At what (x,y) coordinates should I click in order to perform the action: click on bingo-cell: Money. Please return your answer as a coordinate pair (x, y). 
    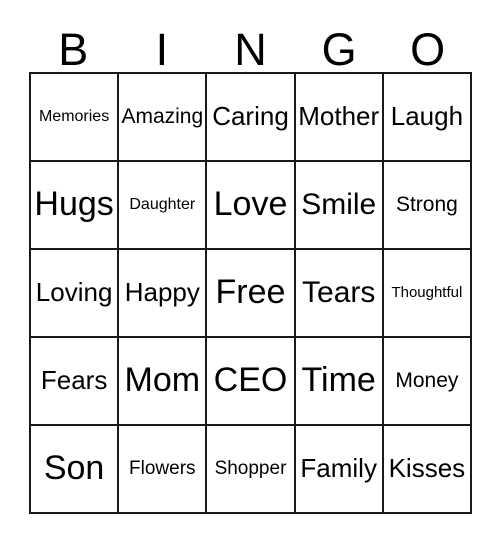
    Looking at the image, I should click on (427, 382).